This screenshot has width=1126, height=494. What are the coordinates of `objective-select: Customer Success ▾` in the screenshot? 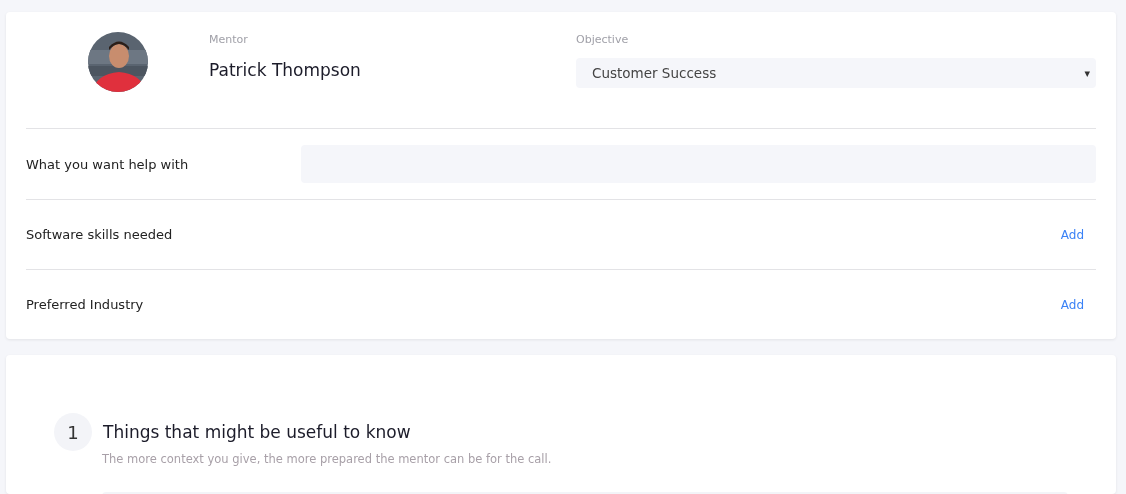 It's located at (836, 73).